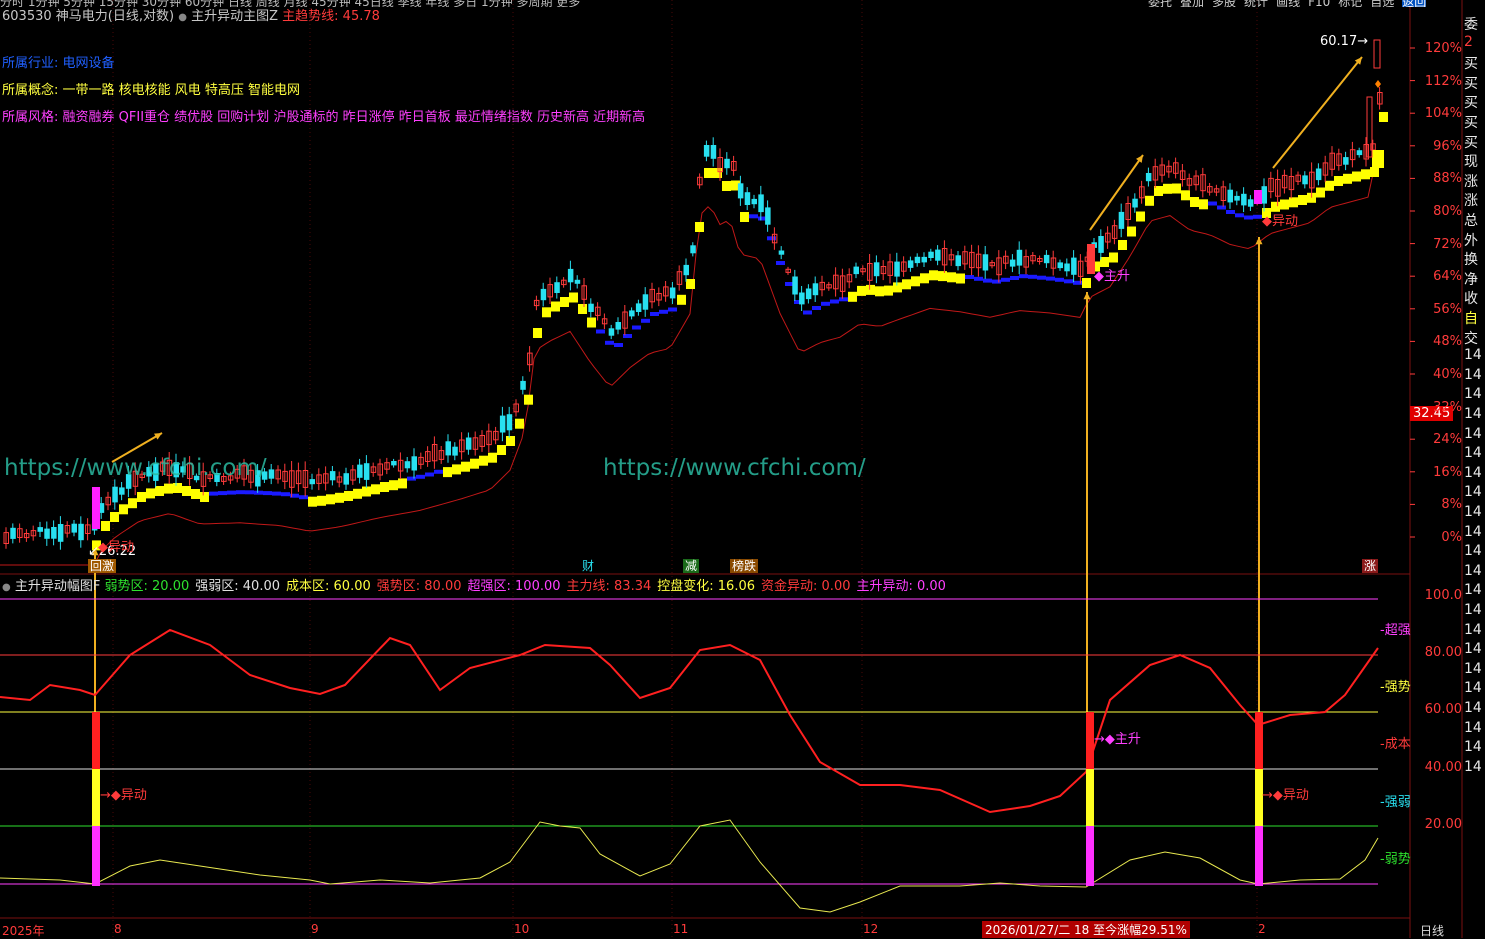 This screenshot has width=1485, height=939. I want to click on toolbar-button: 返回, so click(1414, 3).